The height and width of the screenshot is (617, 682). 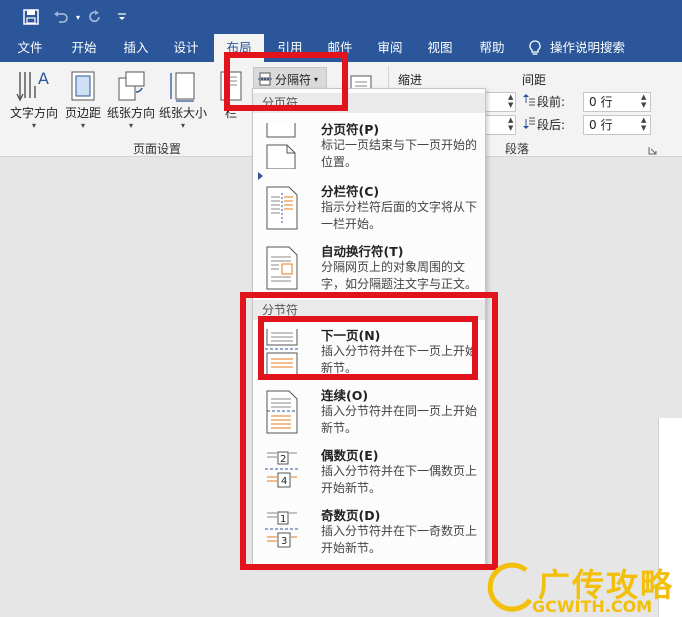 I want to click on undo-icon, so click(x=61, y=17).